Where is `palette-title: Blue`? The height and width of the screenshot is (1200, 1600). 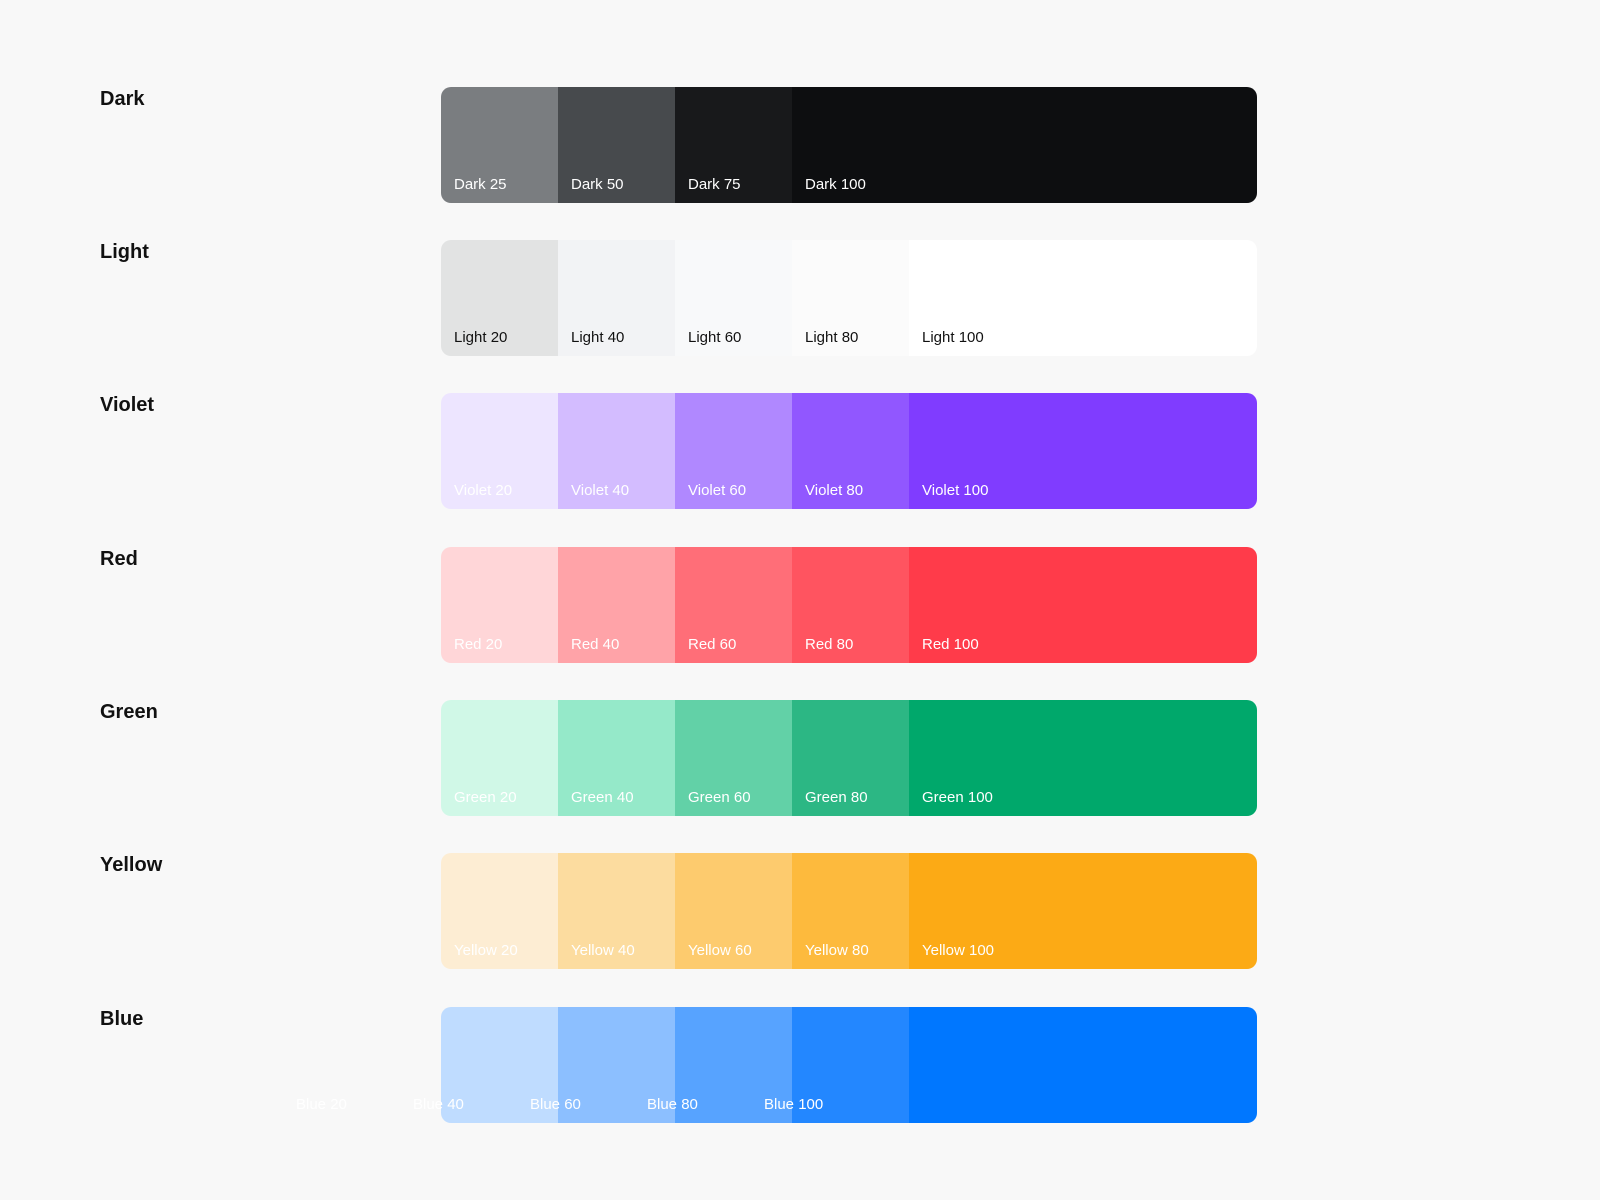
palette-title: Blue is located at coordinates (122, 1019).